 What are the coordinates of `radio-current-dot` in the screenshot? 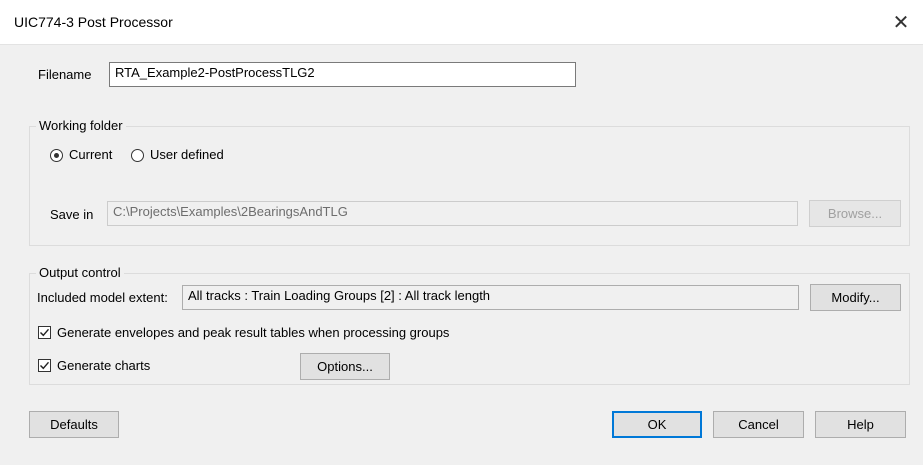 It's located at (56, 155).